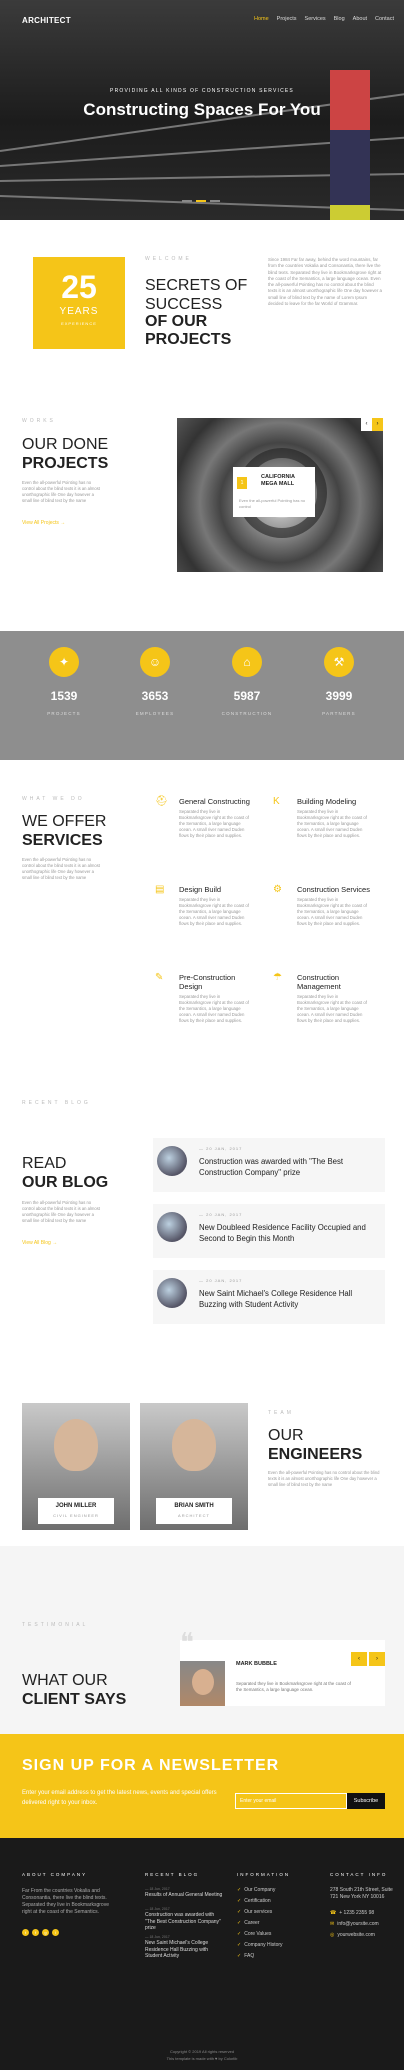  Describe the element at coordinates (247, 713) in the screenshot. I see `stat-label: CONSTRUCTION` at that location.